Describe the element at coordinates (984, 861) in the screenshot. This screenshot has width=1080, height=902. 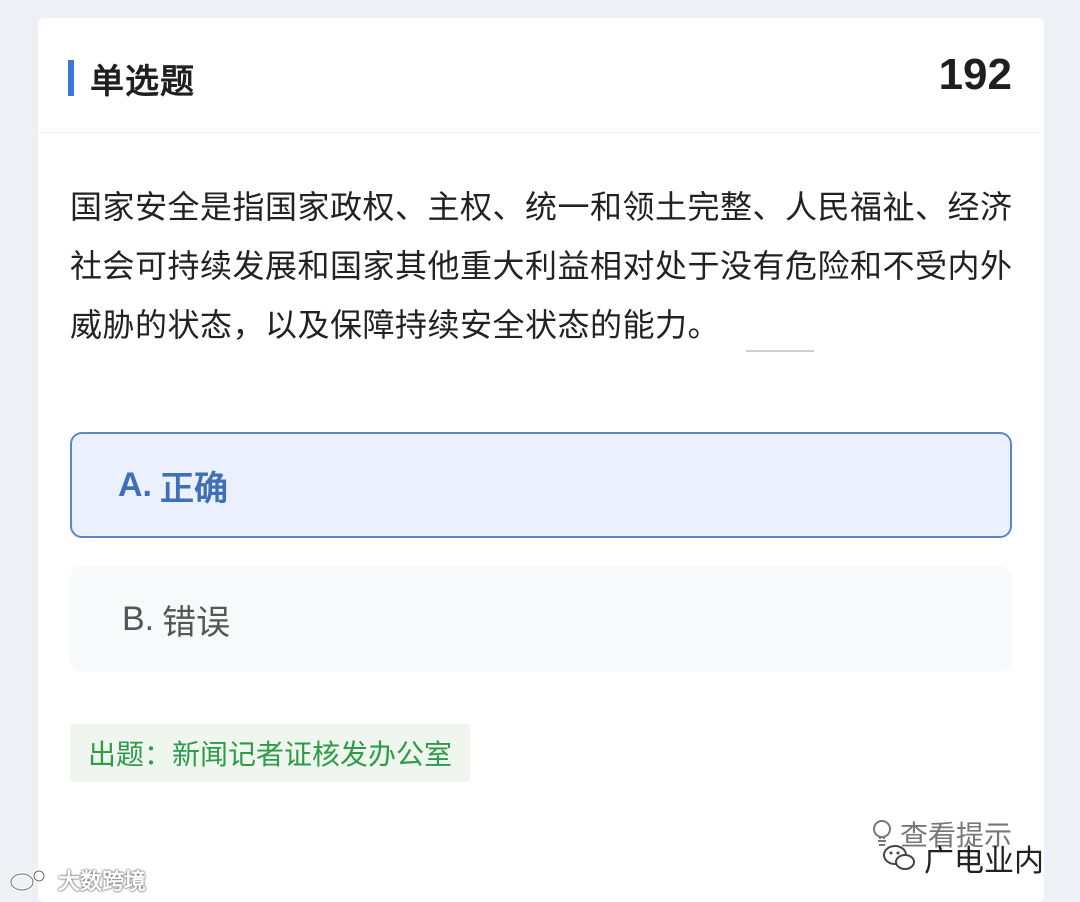
I see `watermark-right-text: 广电业内` at that location.